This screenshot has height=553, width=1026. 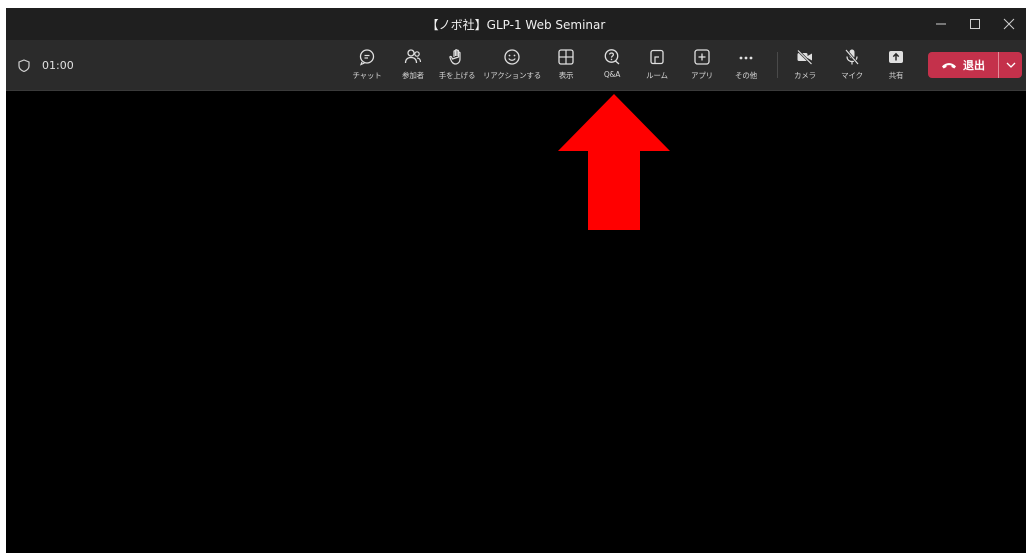 What do you see at coordinates (566, 75) in the screenshot?
I see `view-label: 表示` at bounding box center [566, 75].